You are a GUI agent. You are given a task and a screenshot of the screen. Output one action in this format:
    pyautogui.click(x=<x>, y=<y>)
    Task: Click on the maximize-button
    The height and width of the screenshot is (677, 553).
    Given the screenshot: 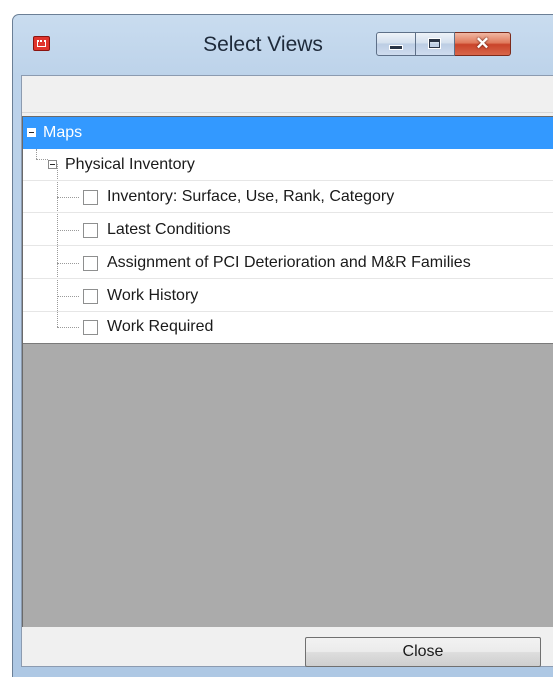 What is the action you would take?
    pyautogui.click(x=435, y=44)
    